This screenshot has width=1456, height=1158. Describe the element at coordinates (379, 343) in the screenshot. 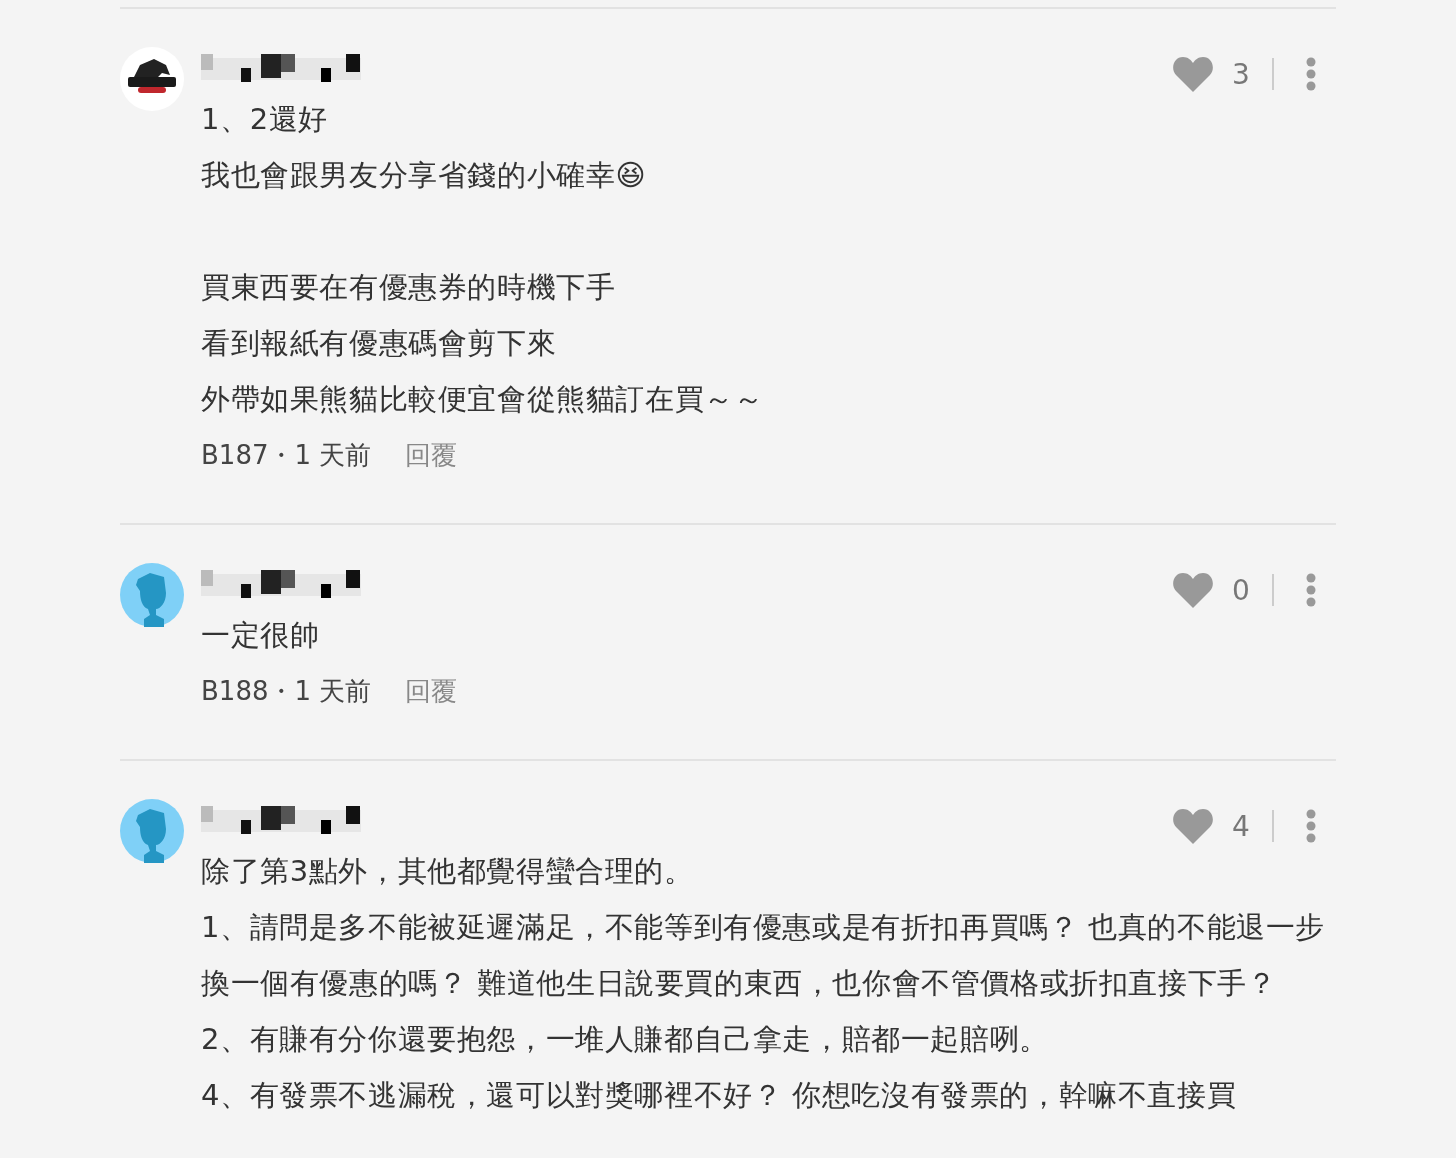

I see `comment-text: 看到報紙有優惠碼會剪下來` at that location.